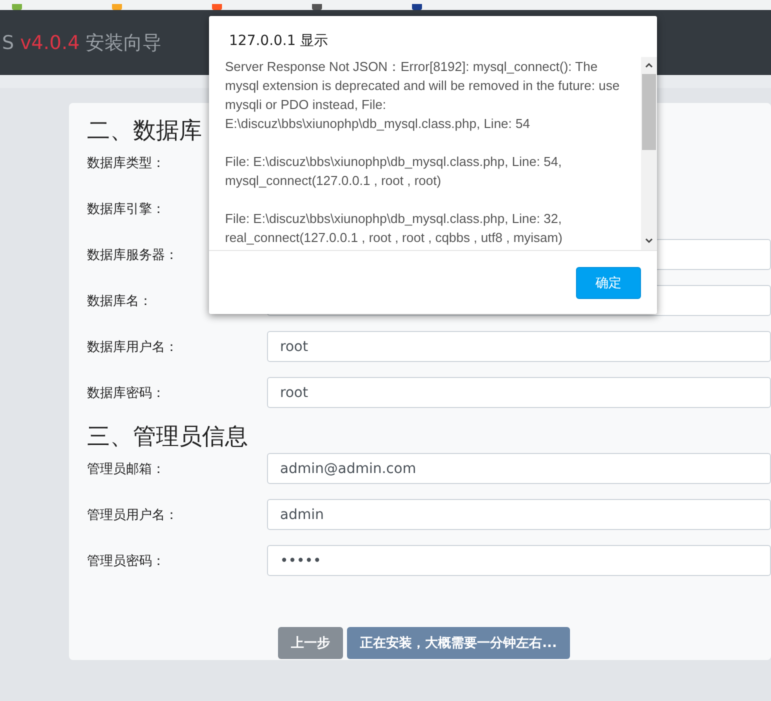  What do you see at coordinates (394, 228) in the screenshot?
I see `error-message: File: E:\discuz\bbs\xiunophp\db_mysql.class.php, Line: 32, real_connect(127.0.0.1 , root , root , cqbbs , utf8 , myisam)` at bounding box center [394, 228].